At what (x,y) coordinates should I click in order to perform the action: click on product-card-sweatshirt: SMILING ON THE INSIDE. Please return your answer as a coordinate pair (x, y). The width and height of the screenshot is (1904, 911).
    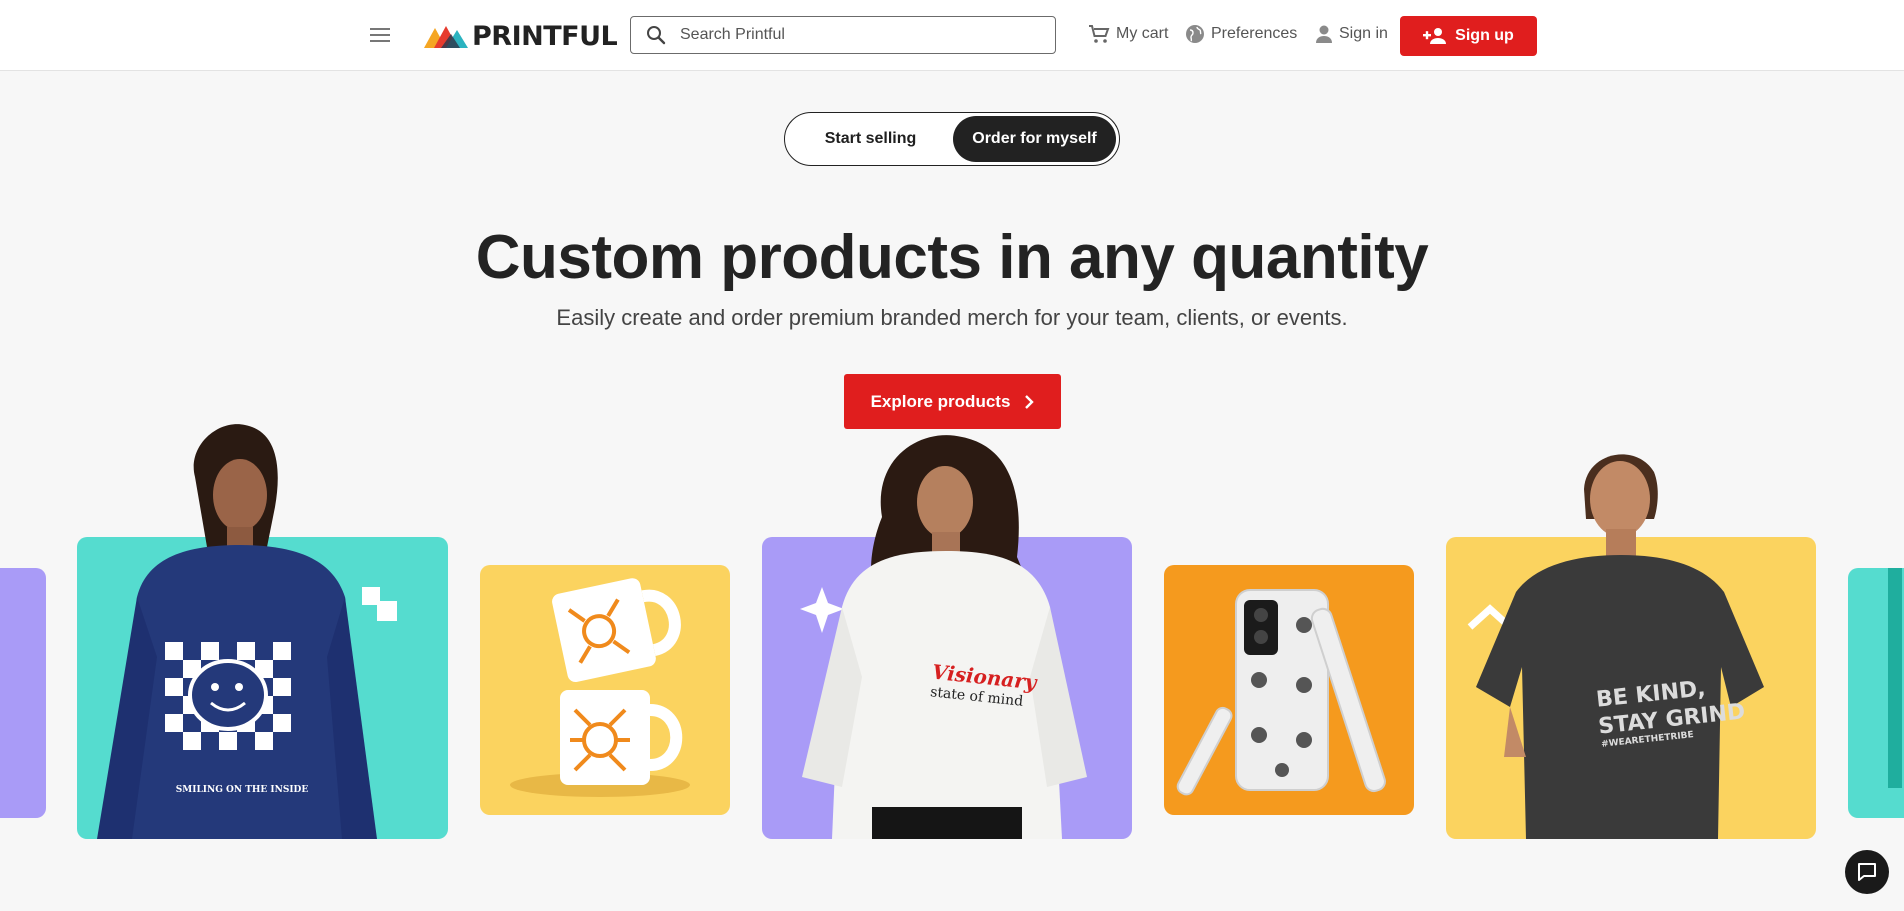
    Looking at the image, I should click on (262, 631).